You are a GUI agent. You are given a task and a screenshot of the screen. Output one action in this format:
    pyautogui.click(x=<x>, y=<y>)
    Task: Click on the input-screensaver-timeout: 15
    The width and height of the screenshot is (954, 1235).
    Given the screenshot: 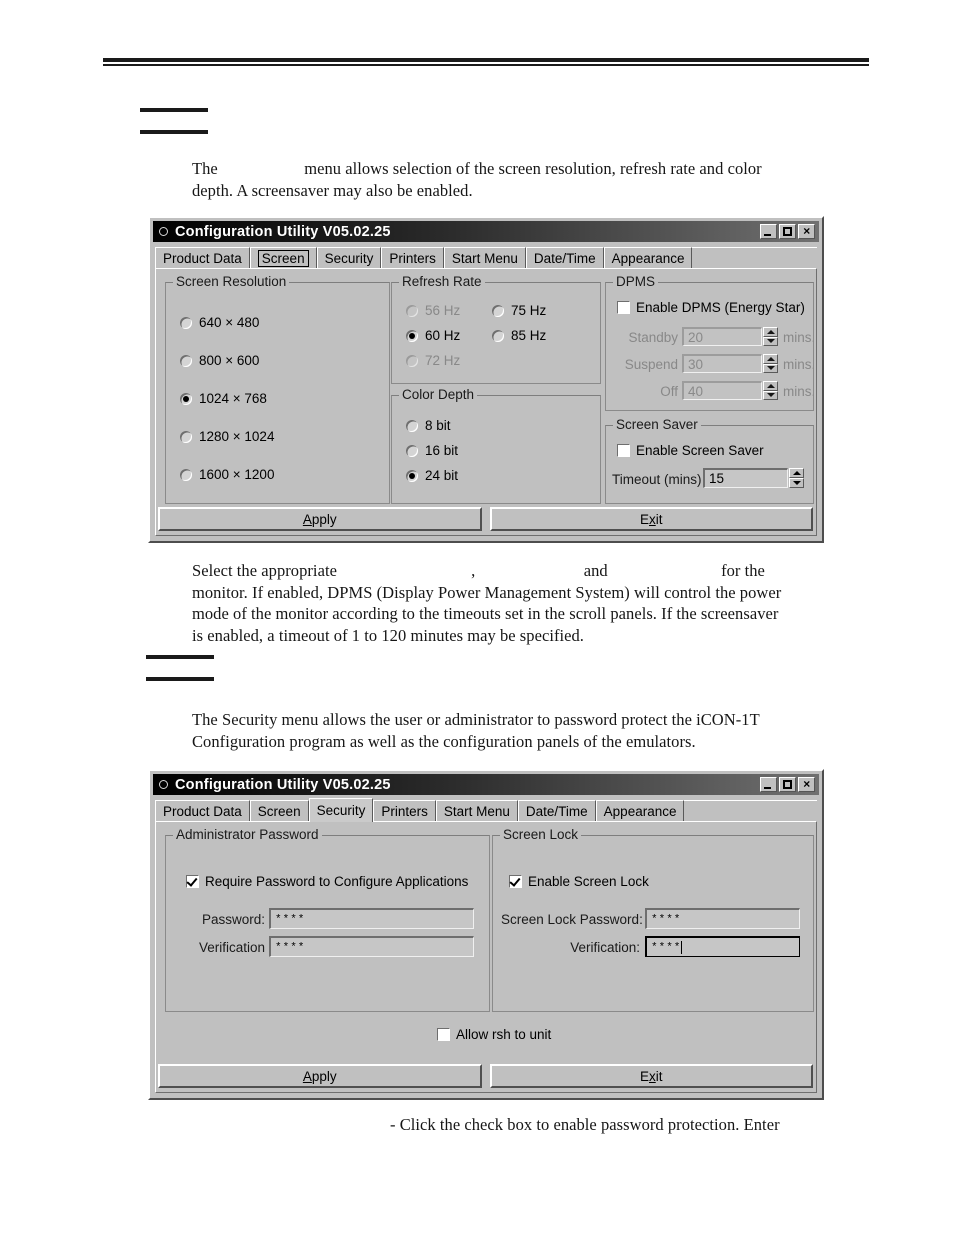 What is the action you would take?
    pyautogui.click(x=745, y=478)
    